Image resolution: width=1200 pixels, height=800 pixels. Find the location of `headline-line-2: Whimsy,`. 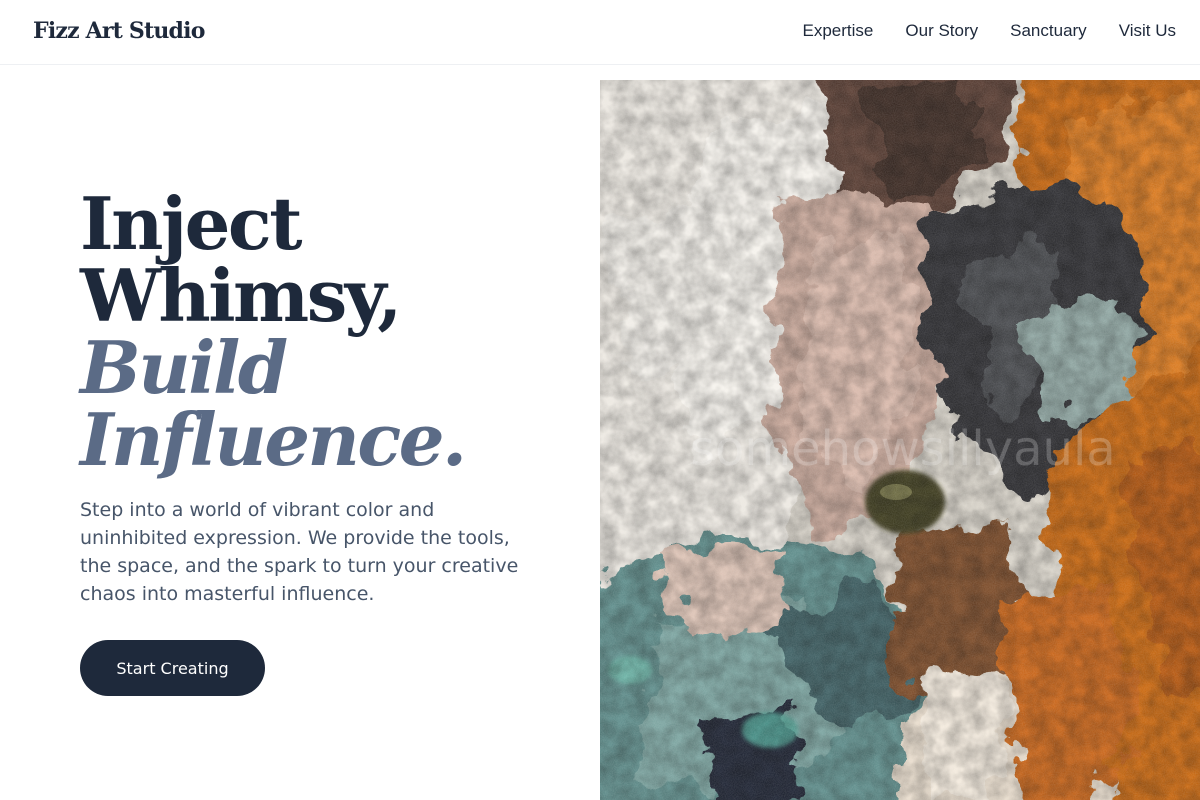

headline-line-2: Whimsy, is located at coordinates (241, 295).